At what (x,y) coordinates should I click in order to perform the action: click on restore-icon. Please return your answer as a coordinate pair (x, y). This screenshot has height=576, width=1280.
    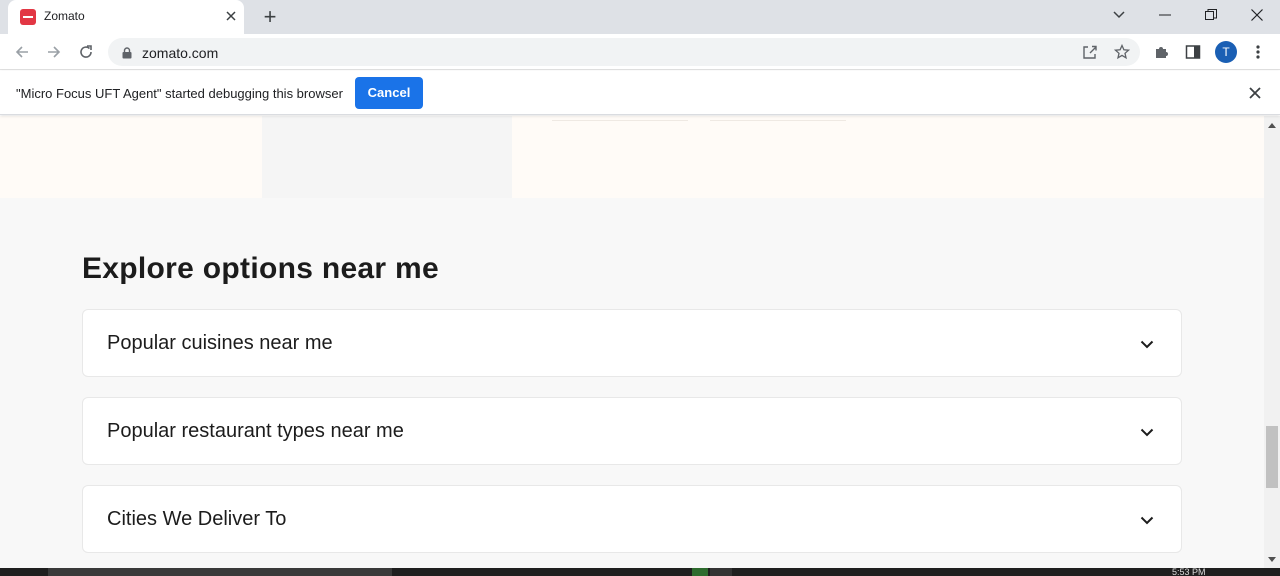
    Looking at the image, I should click on (1211, 15).